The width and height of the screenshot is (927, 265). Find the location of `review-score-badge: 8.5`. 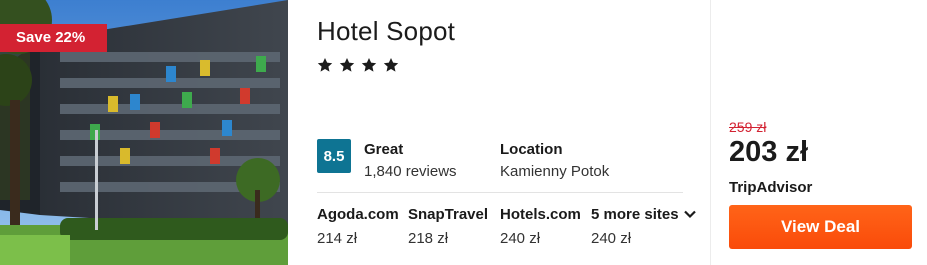

review-score-badge: 8.5 is located at coordinates (334, 156).